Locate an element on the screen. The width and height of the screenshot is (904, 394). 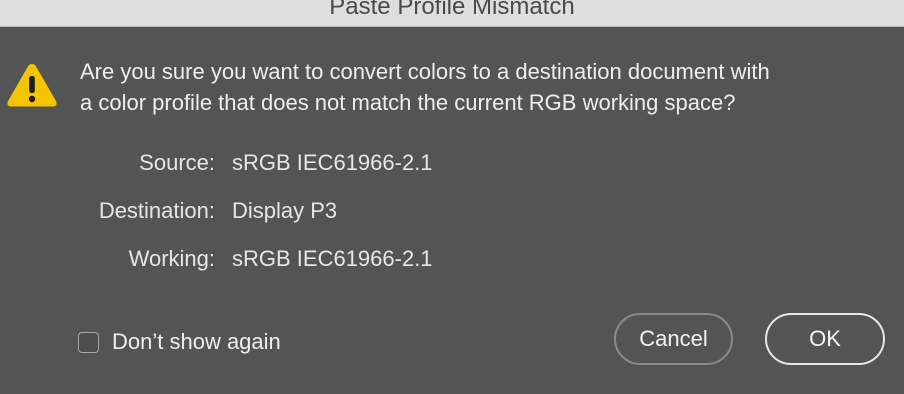
source-label: Source: is located at coordinates (177, 162).